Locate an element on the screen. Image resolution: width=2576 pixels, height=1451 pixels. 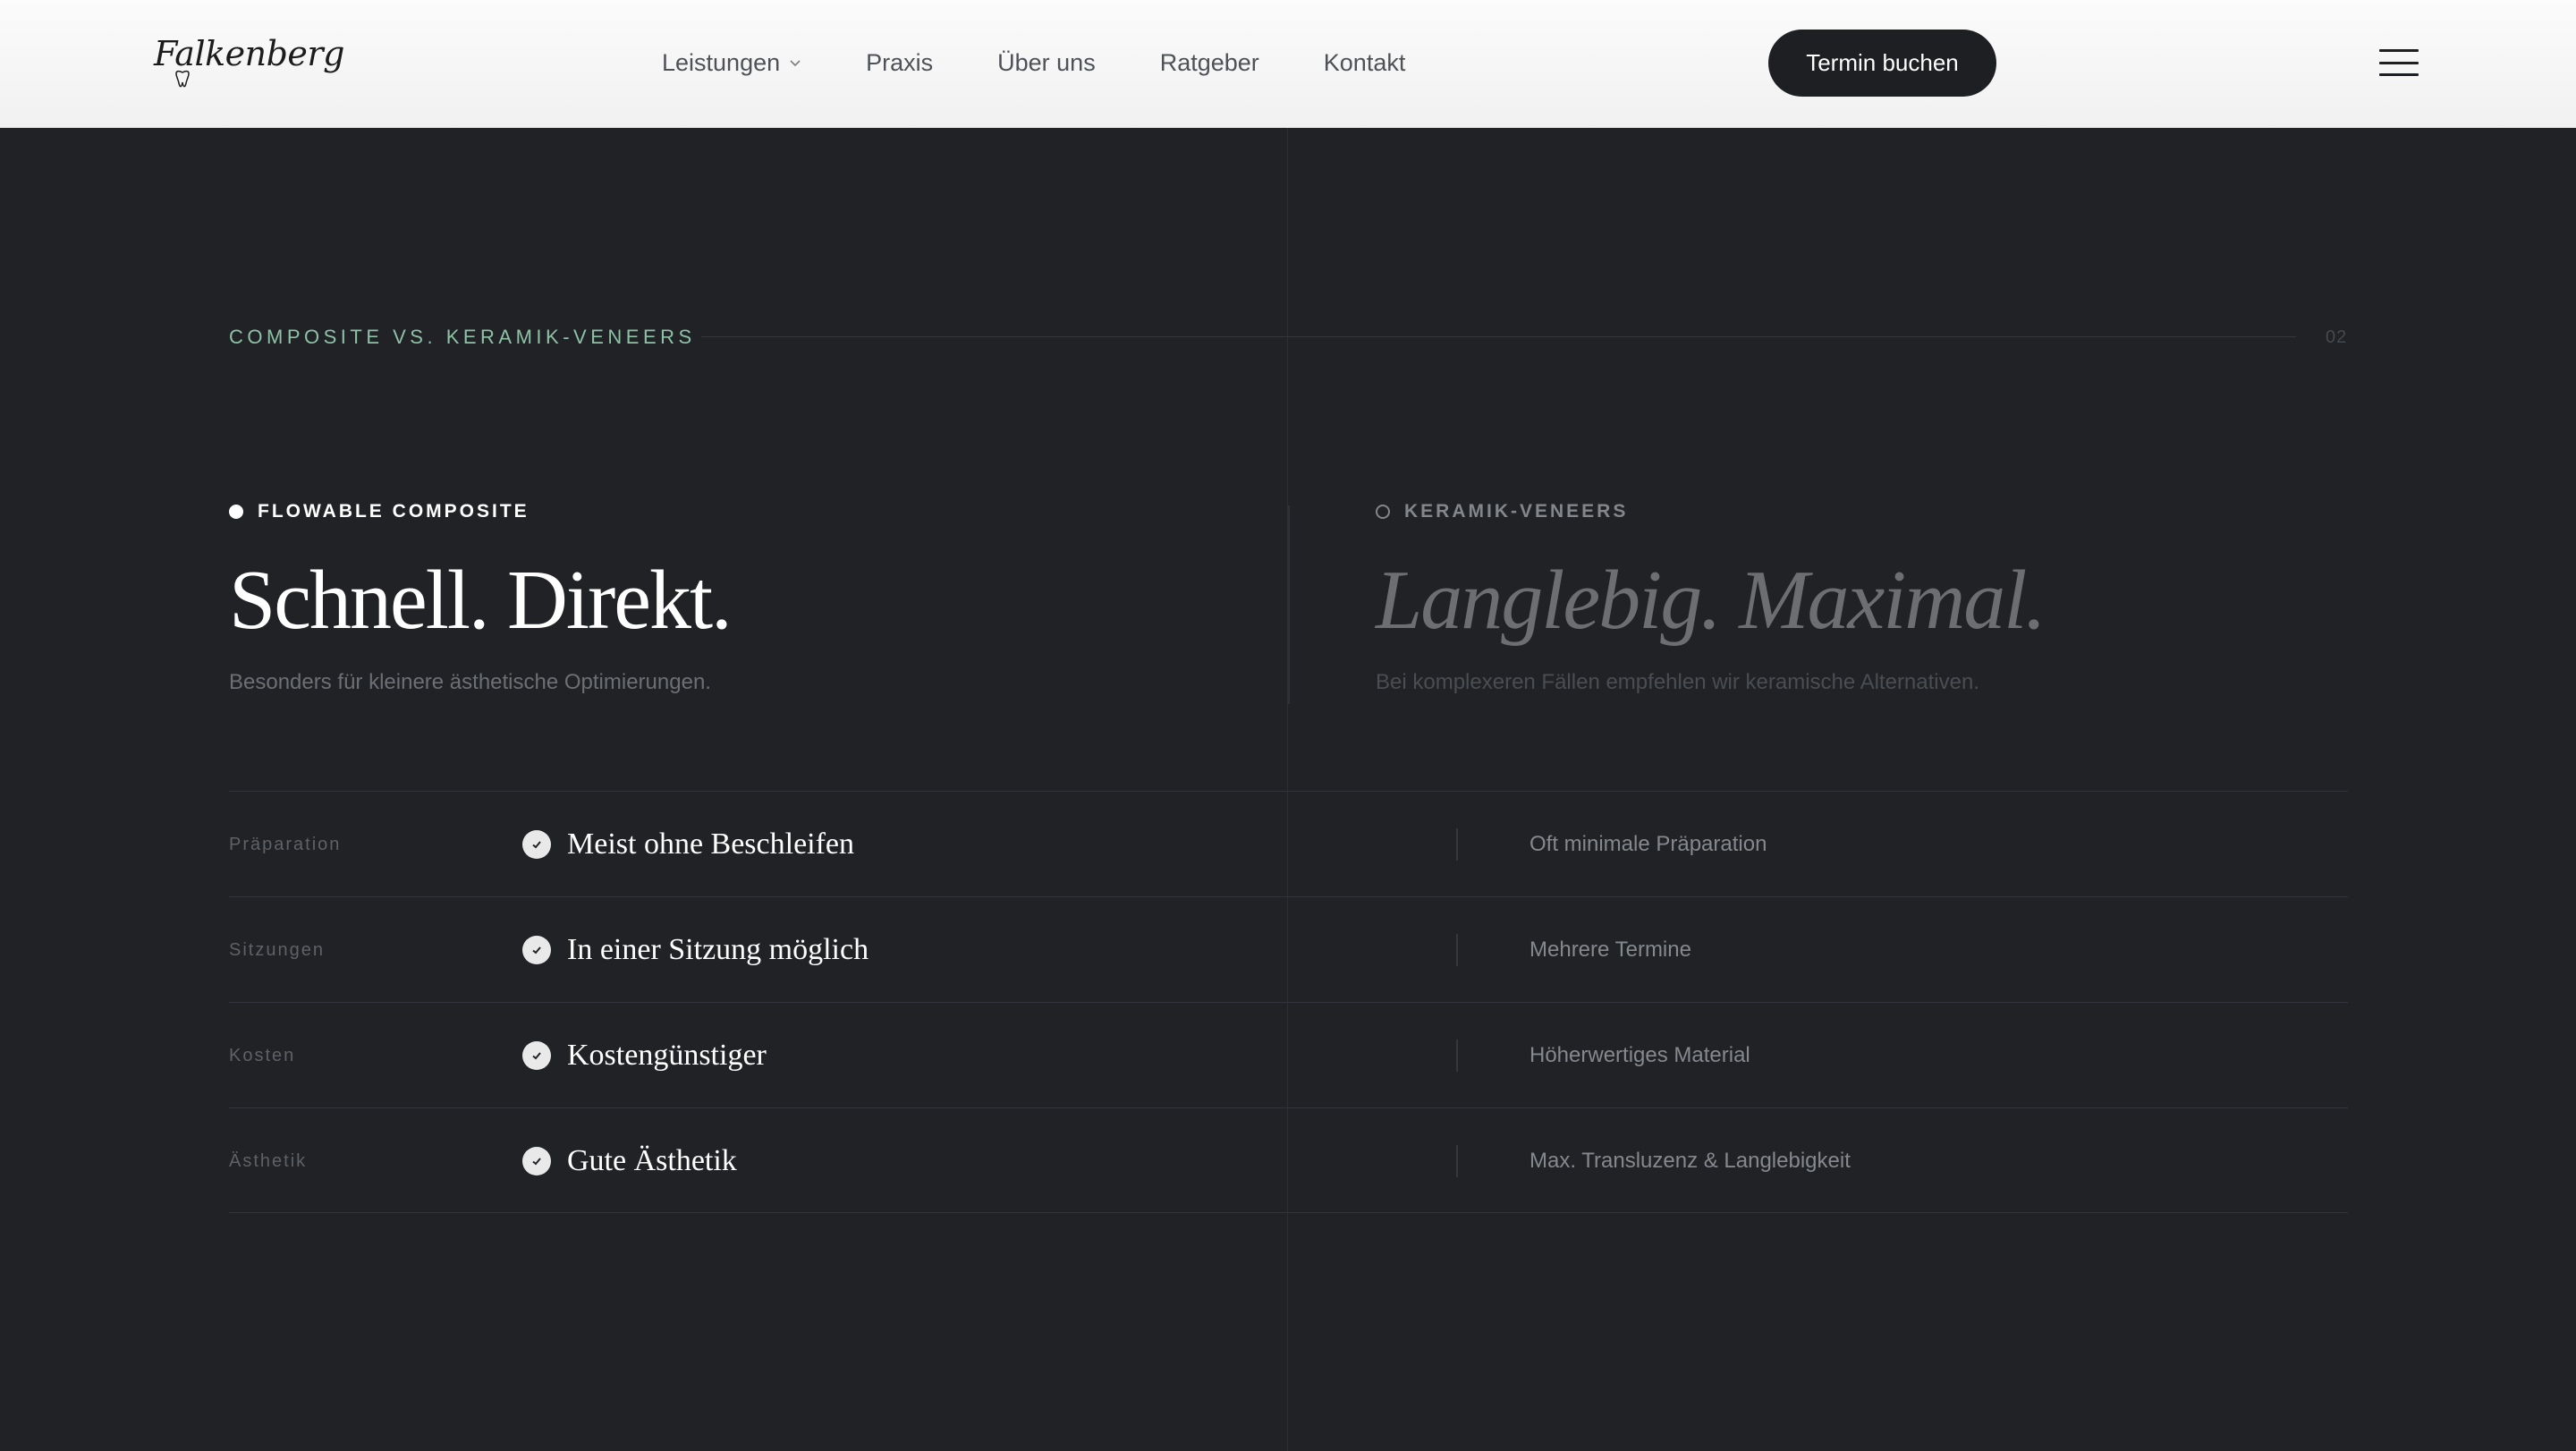
nav-item-leistungen: Leistungen is located at coordinates (731, 63).